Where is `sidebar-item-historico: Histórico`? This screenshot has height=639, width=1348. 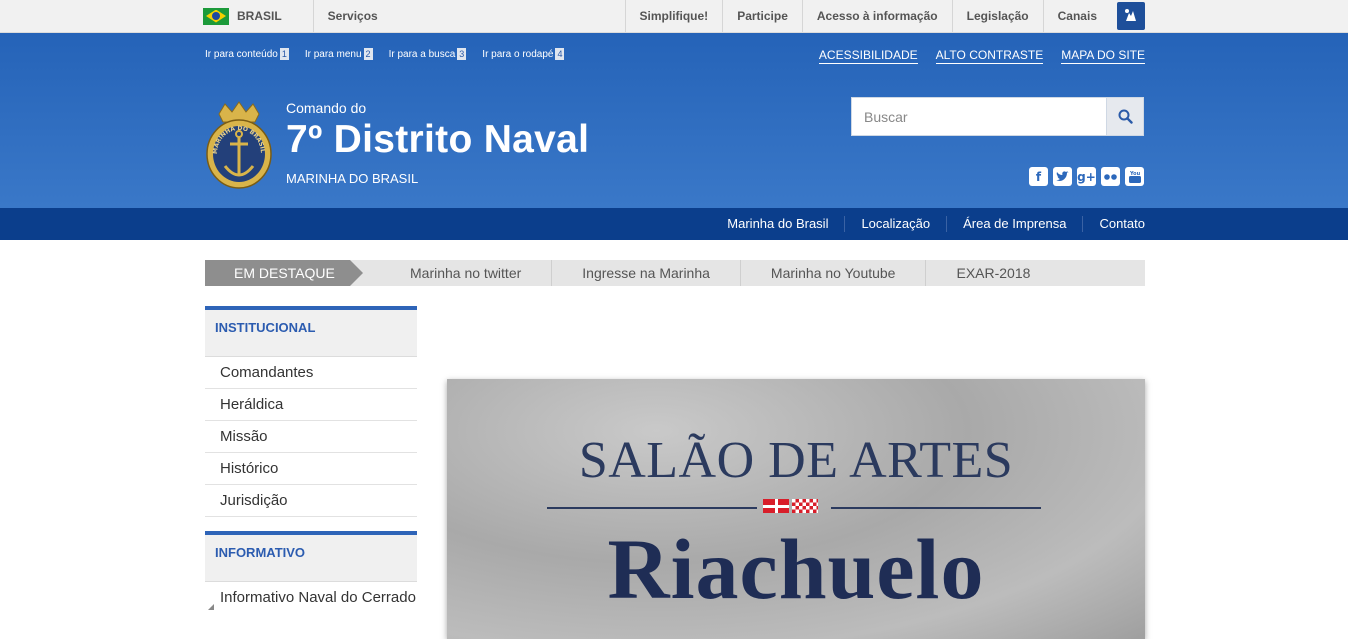 sidebar-item-historico: Histórico is located at coordinates (311, 469).